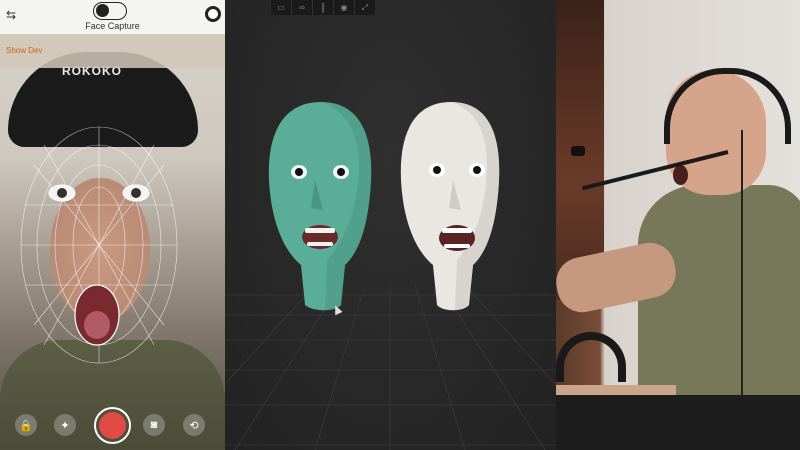  I want to click on face-tracking-mesh, so click(99, 245).